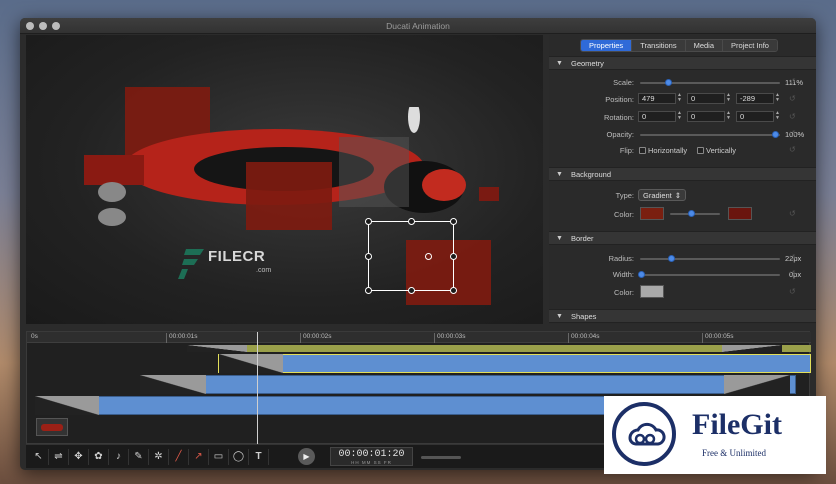  I want to click on section-background: ▼ Background, so click(682, 174).